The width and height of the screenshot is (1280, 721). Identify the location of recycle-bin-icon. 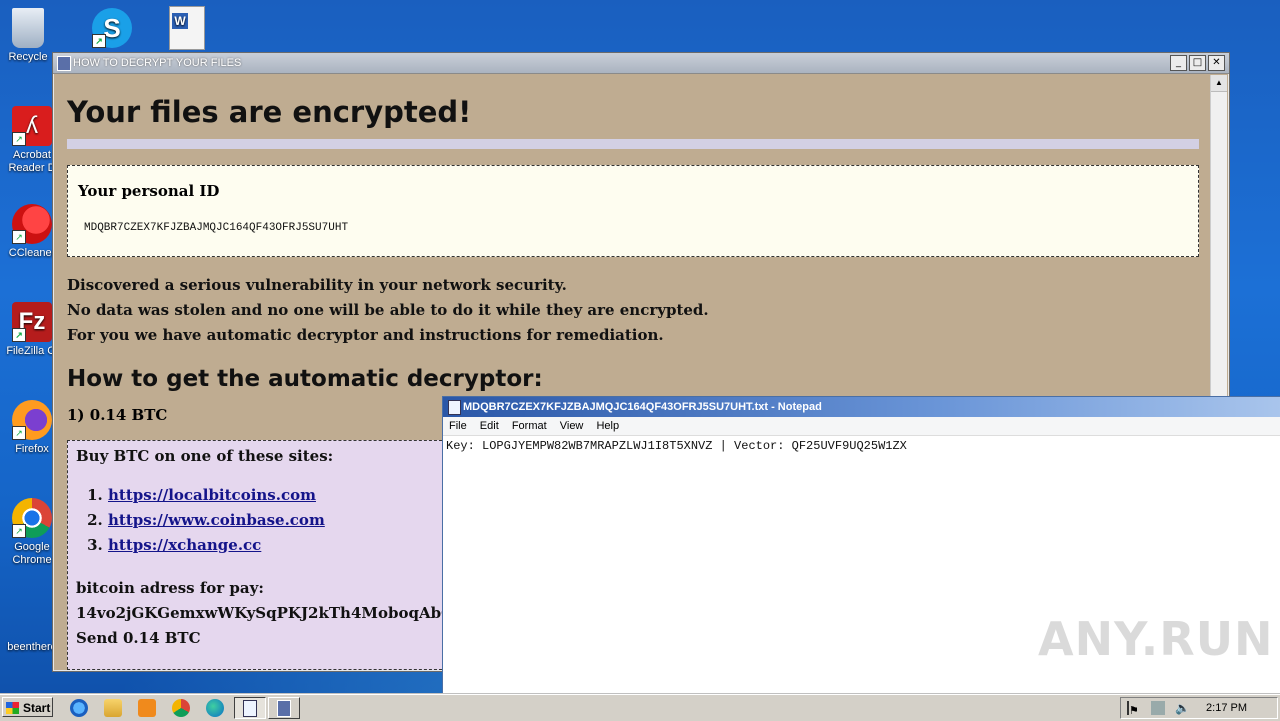
(28, 28).